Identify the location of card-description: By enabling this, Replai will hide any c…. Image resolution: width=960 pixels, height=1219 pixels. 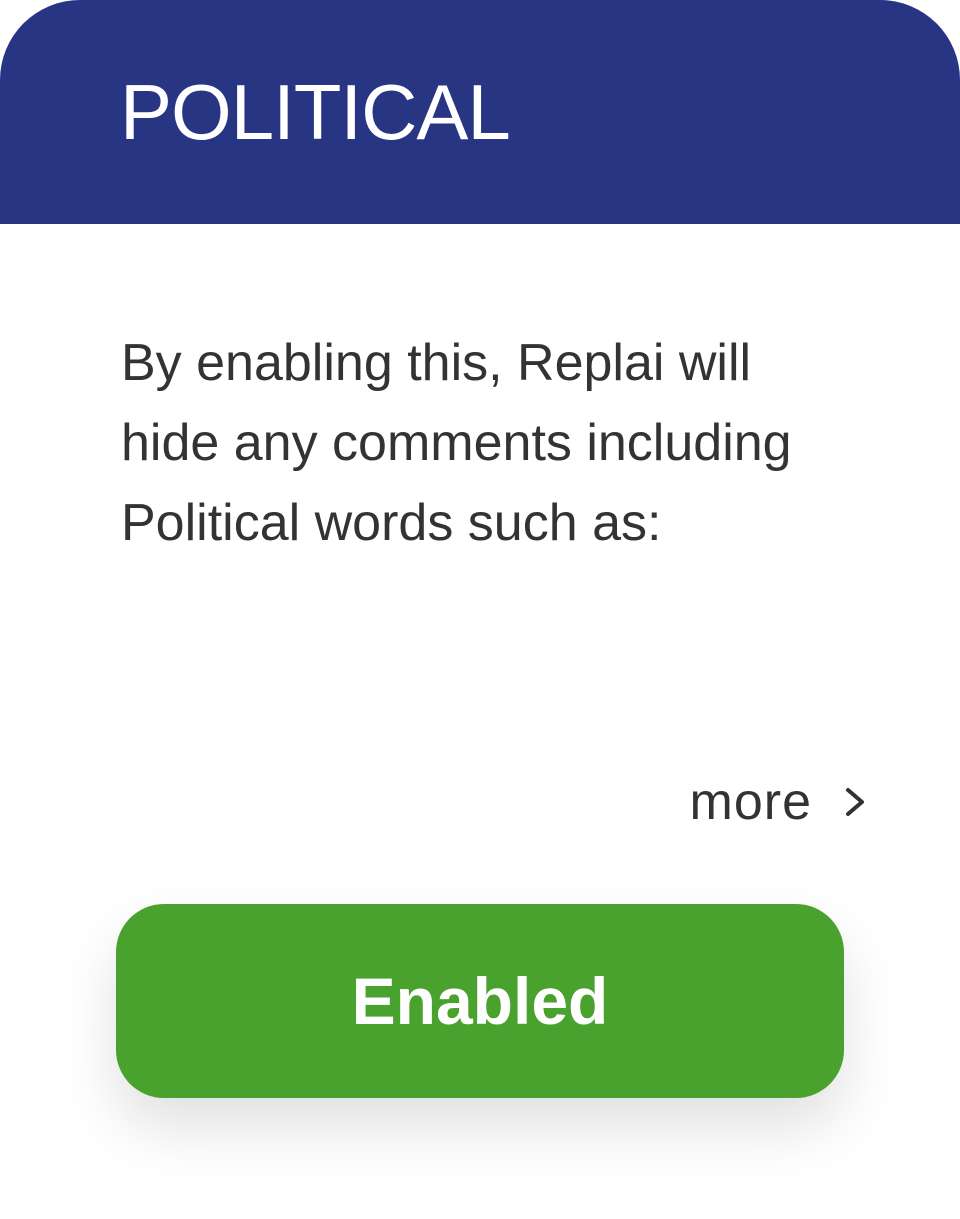
(456, 443).